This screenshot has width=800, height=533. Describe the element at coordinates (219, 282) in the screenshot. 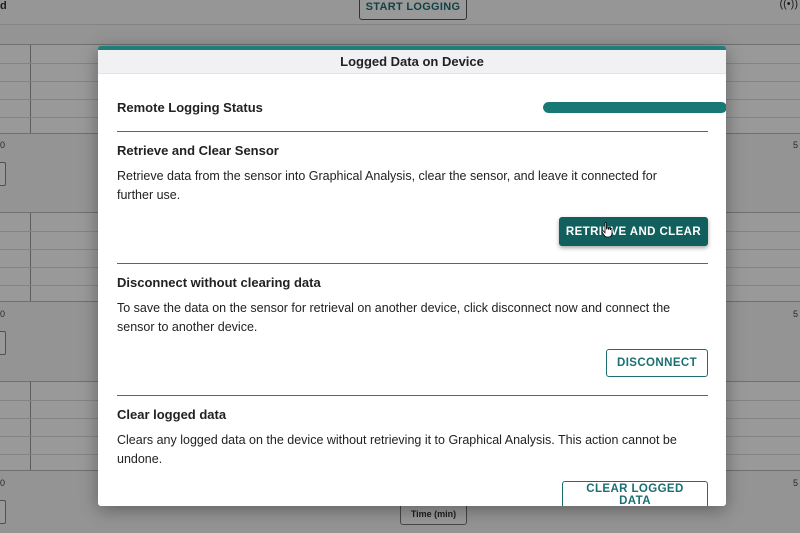

I see `disconnect-title: Disconnect without clearing data` at that location.